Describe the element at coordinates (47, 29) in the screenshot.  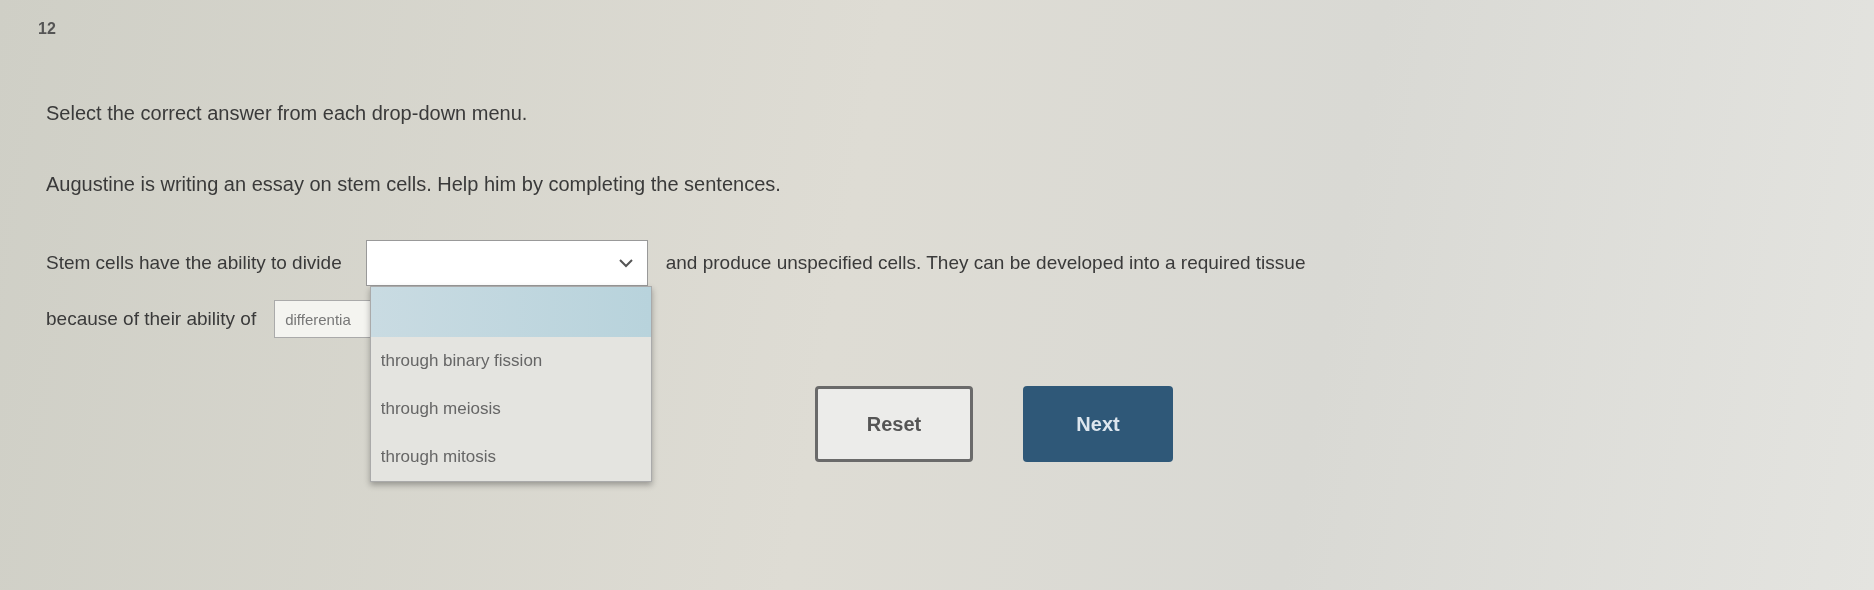
I see `question-number: 12` at that location.